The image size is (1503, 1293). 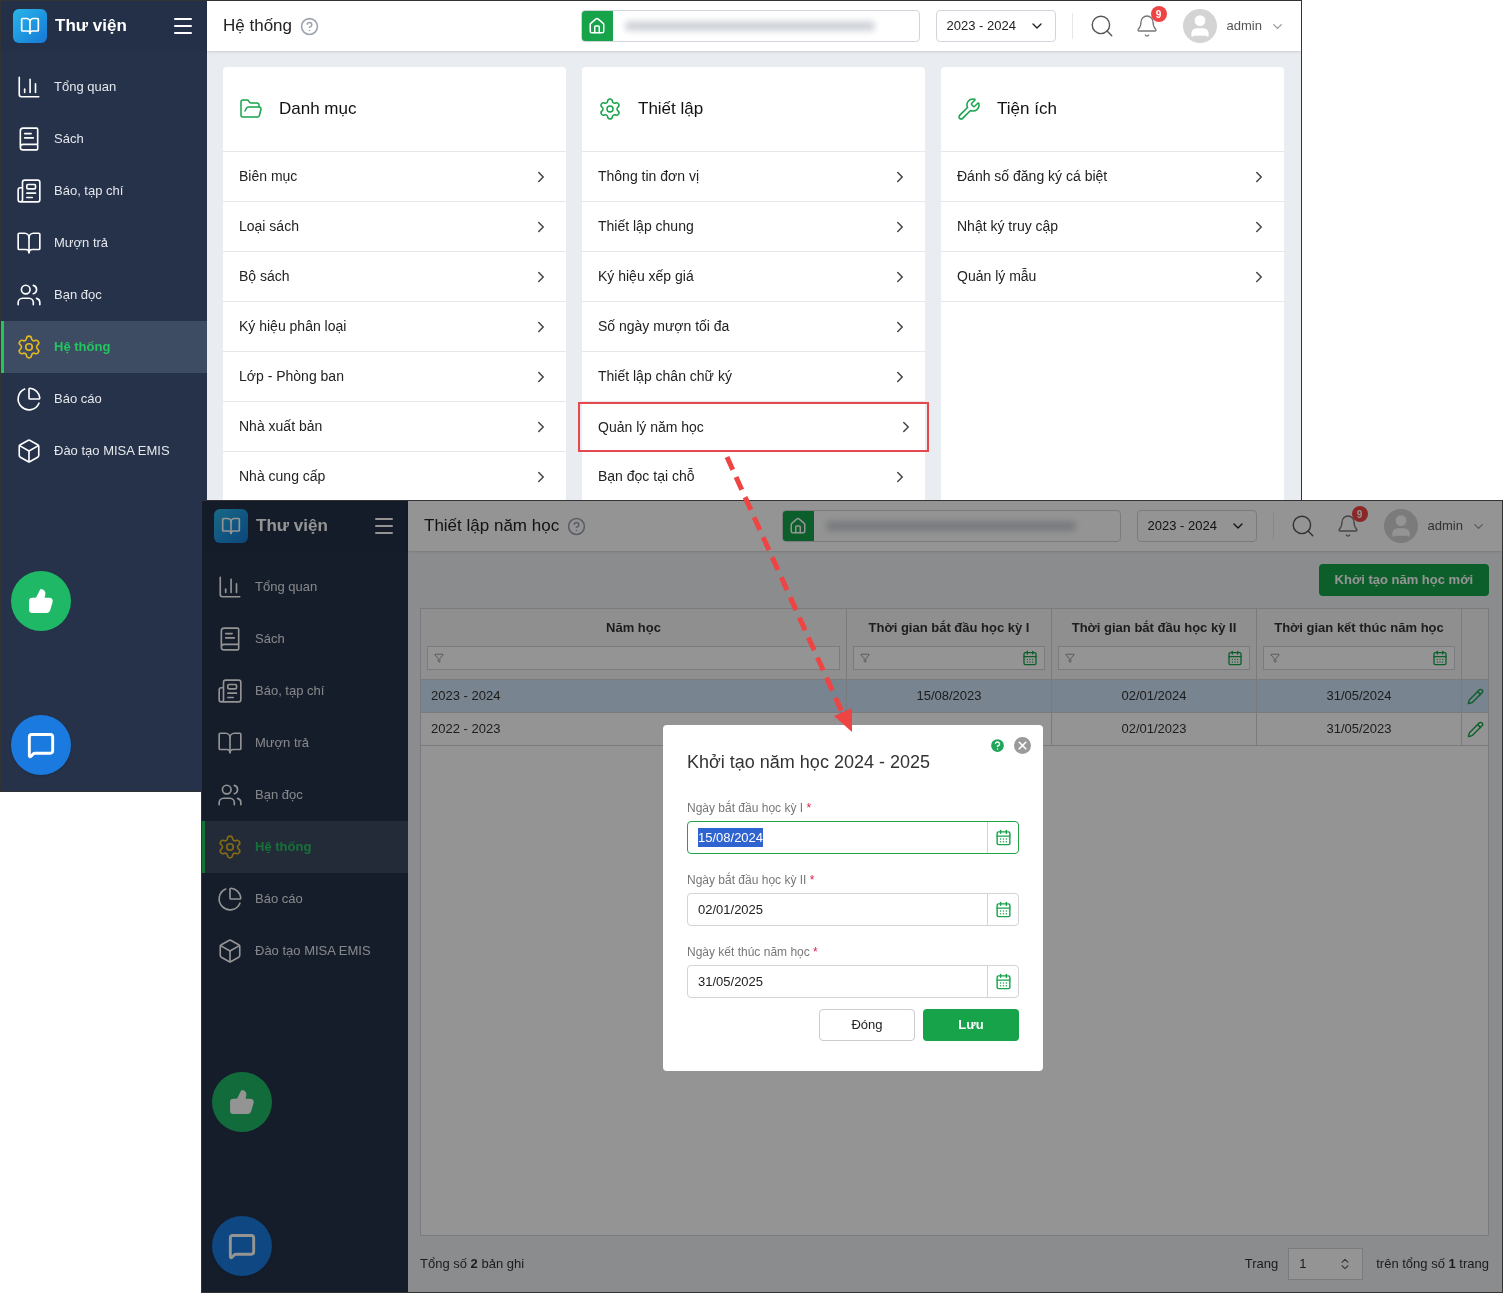 What do you see at coordinates (753, 177) in the screenshot?
I see `menu-row: Thông tin đơn vị` at bounding box center [753, 177].